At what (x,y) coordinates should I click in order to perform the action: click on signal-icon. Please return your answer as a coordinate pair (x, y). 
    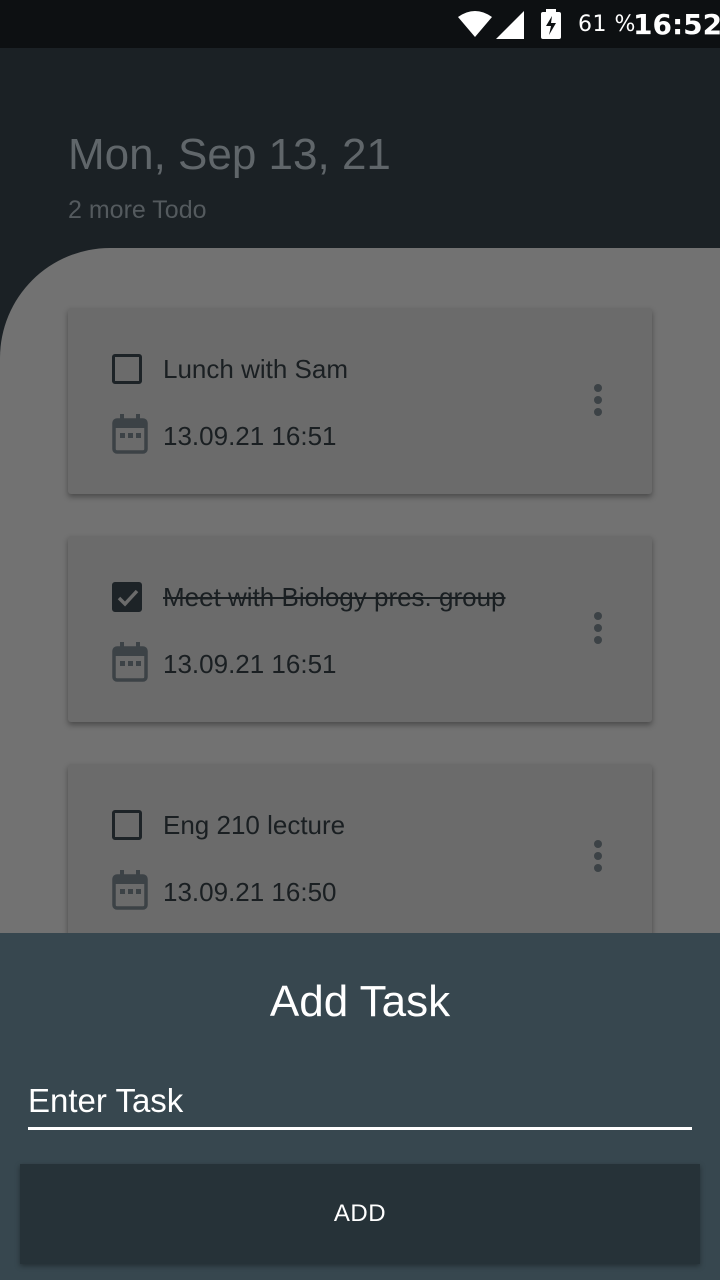
    Looking at the image, I should click on (510, 25).